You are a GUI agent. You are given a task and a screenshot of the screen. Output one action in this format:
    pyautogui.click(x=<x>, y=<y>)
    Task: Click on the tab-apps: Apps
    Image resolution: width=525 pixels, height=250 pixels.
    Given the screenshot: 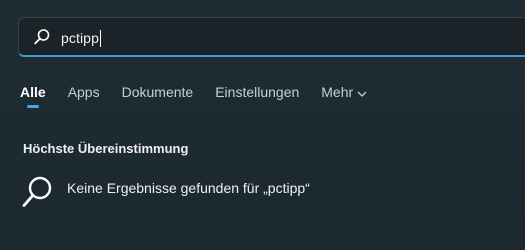 What is the action you would take?
    pyautogui.click(x=84, y=93)
    